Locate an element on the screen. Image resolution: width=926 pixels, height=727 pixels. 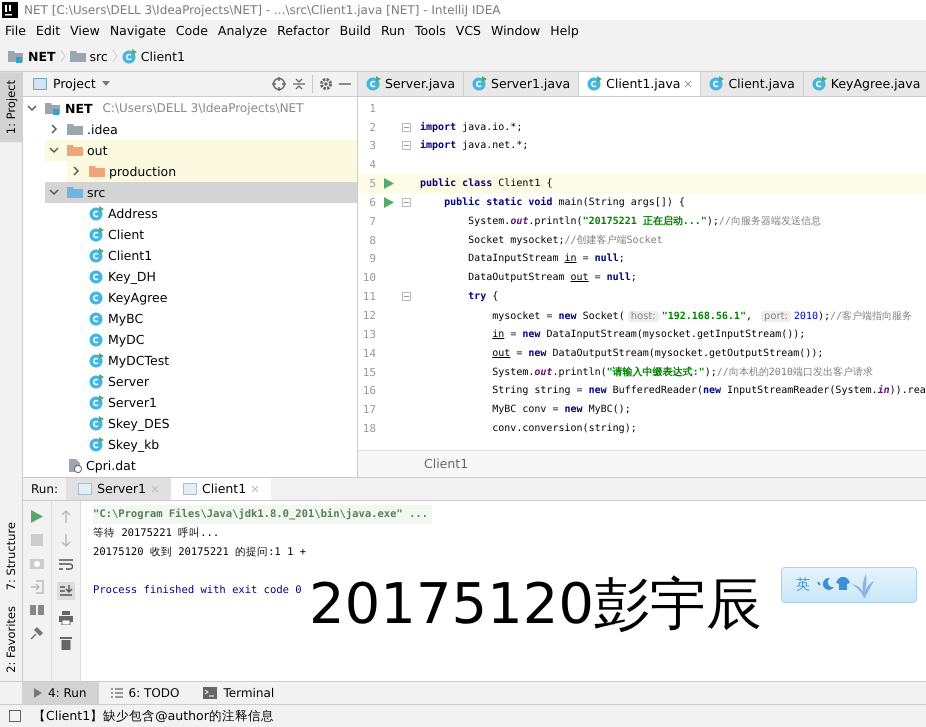
line-number: 15 is located at coordinates (369, 372).